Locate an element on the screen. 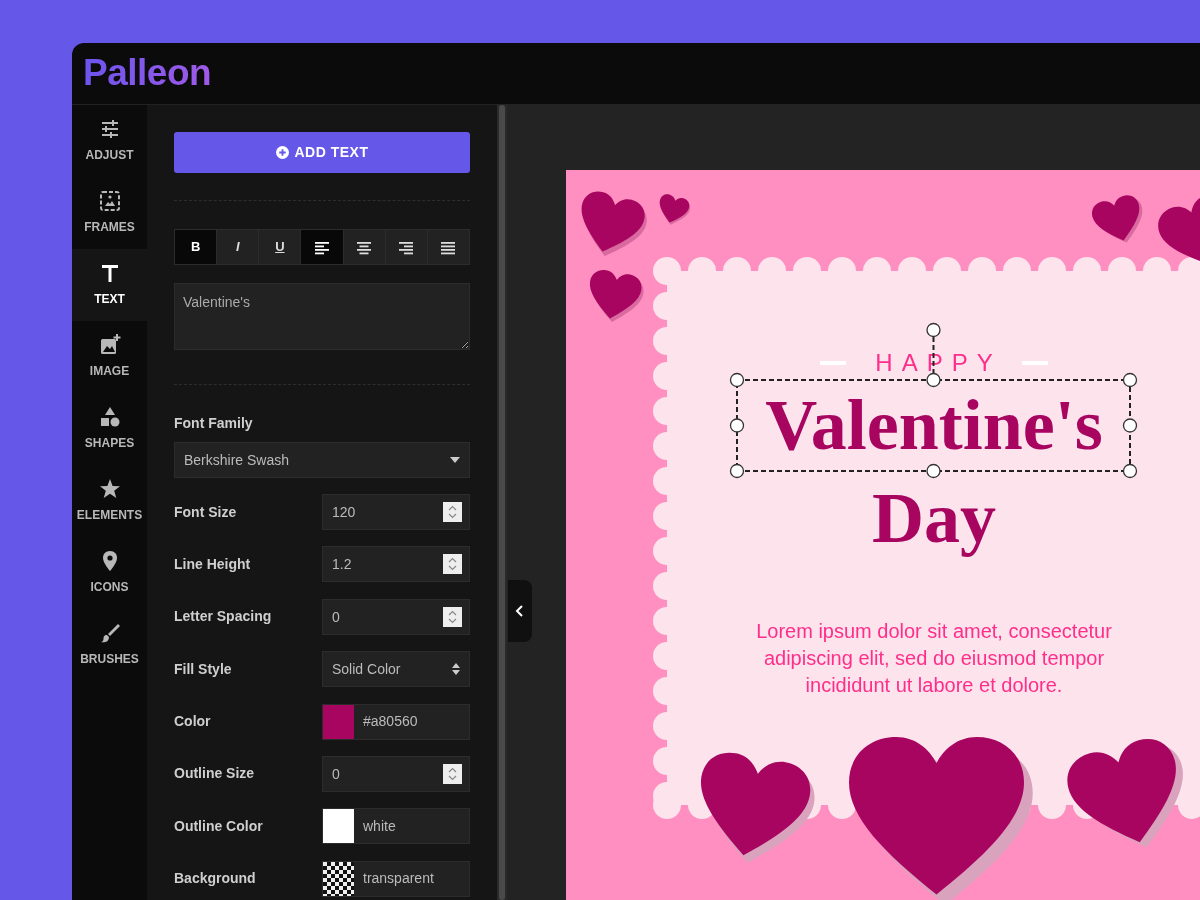 The image size is (1200, 900). add-text-button: ADD TEXT is located at coordinates (322, 152).